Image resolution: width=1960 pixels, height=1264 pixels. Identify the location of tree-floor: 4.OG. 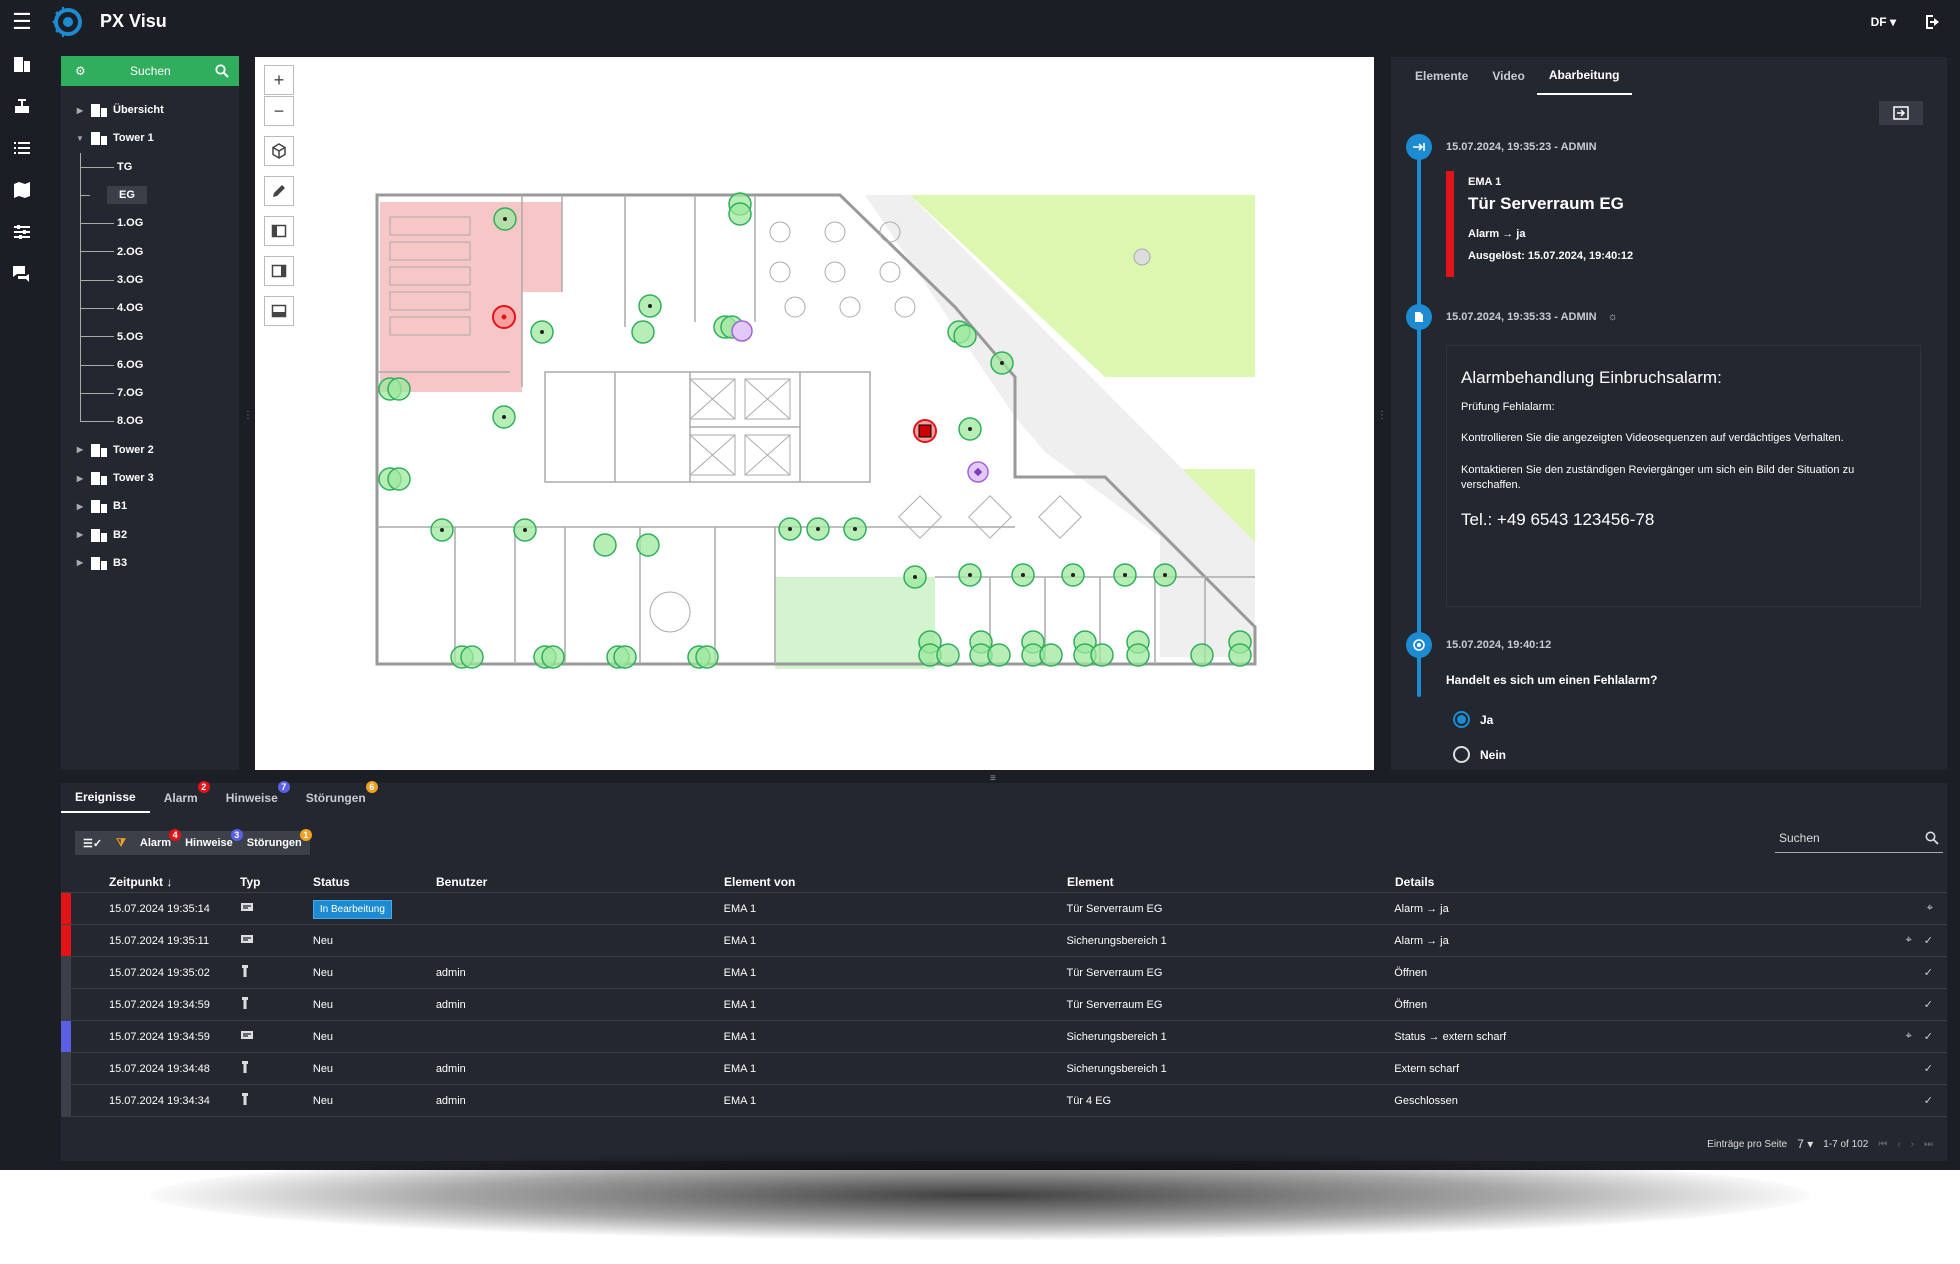
(150, 308).